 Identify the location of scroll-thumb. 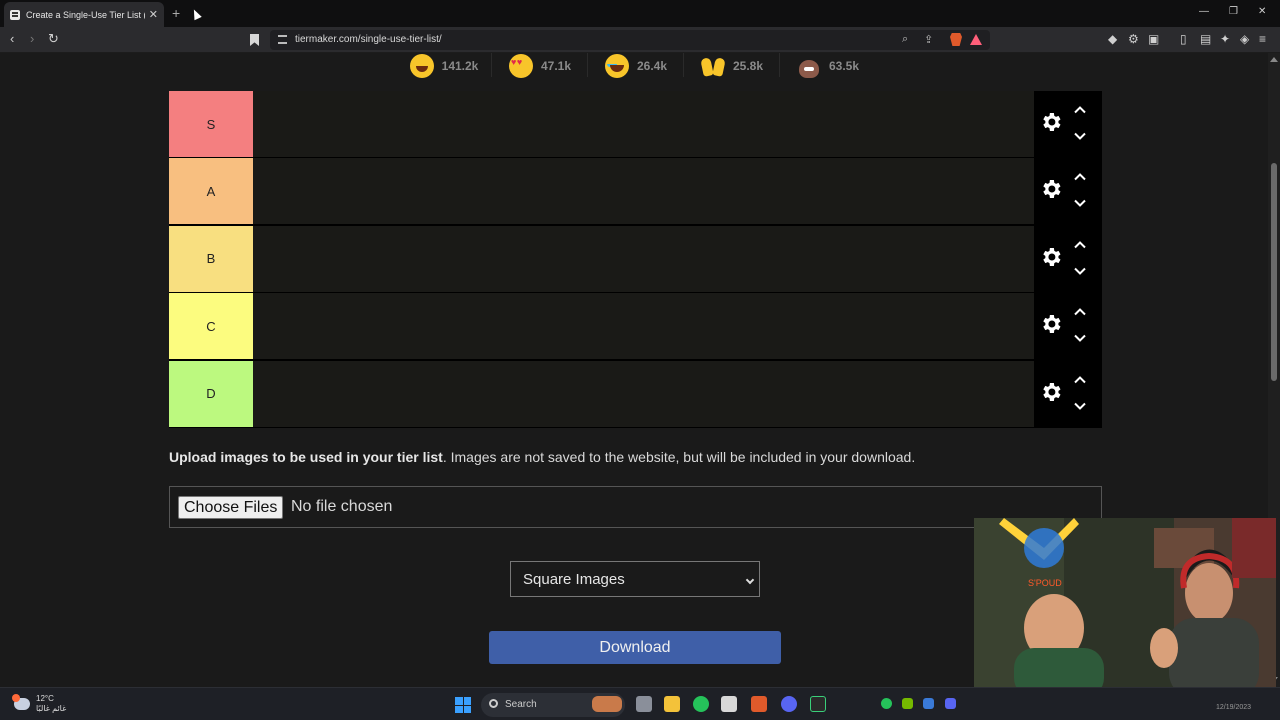
(1274, 272).